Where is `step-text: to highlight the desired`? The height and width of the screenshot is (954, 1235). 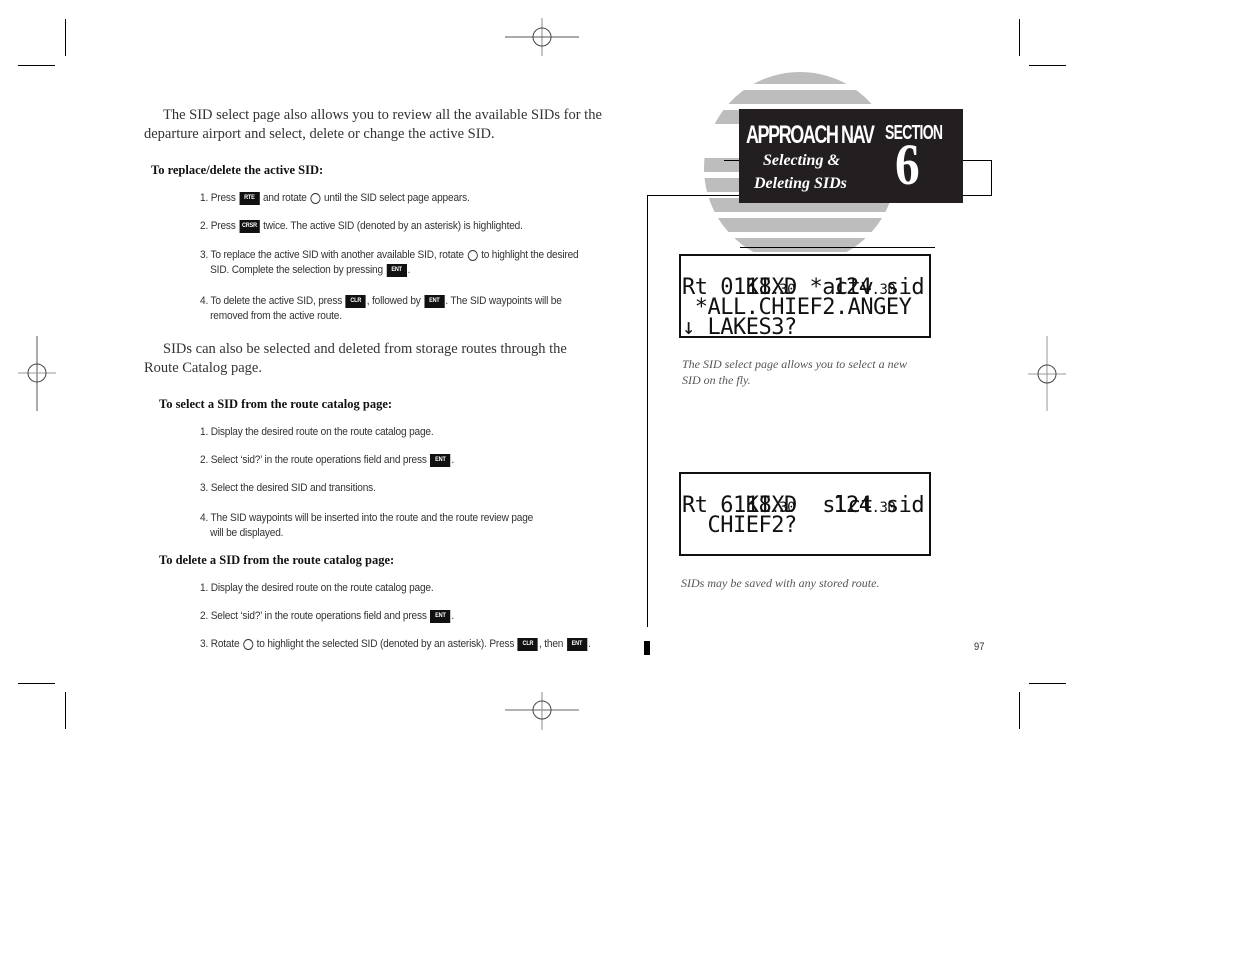 step-text: to highlight the desired is located at coordinates (528, 255).